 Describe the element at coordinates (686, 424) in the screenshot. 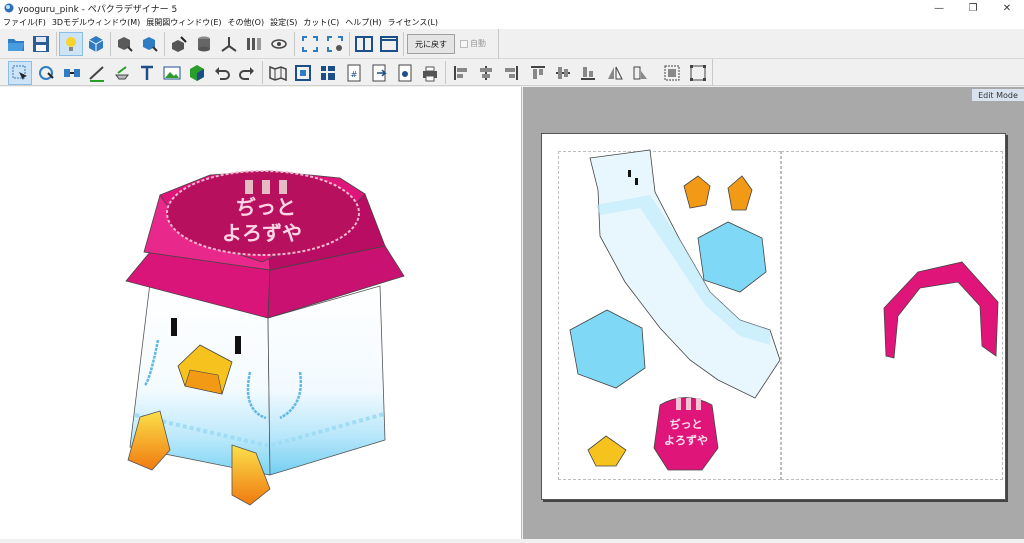

I see `badge-text-line1: ぢっと` at that location.